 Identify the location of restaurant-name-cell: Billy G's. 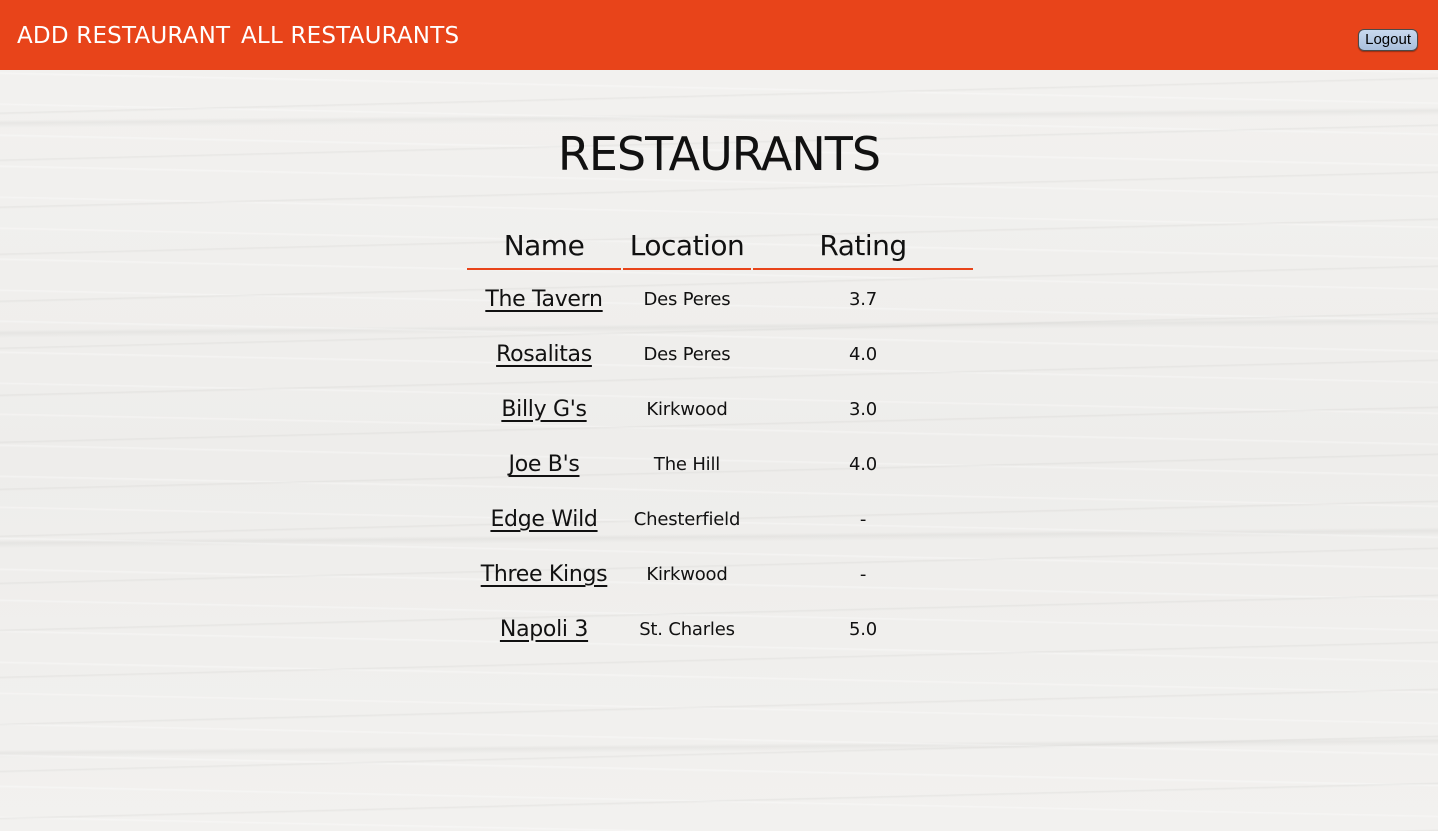
(544, 409).